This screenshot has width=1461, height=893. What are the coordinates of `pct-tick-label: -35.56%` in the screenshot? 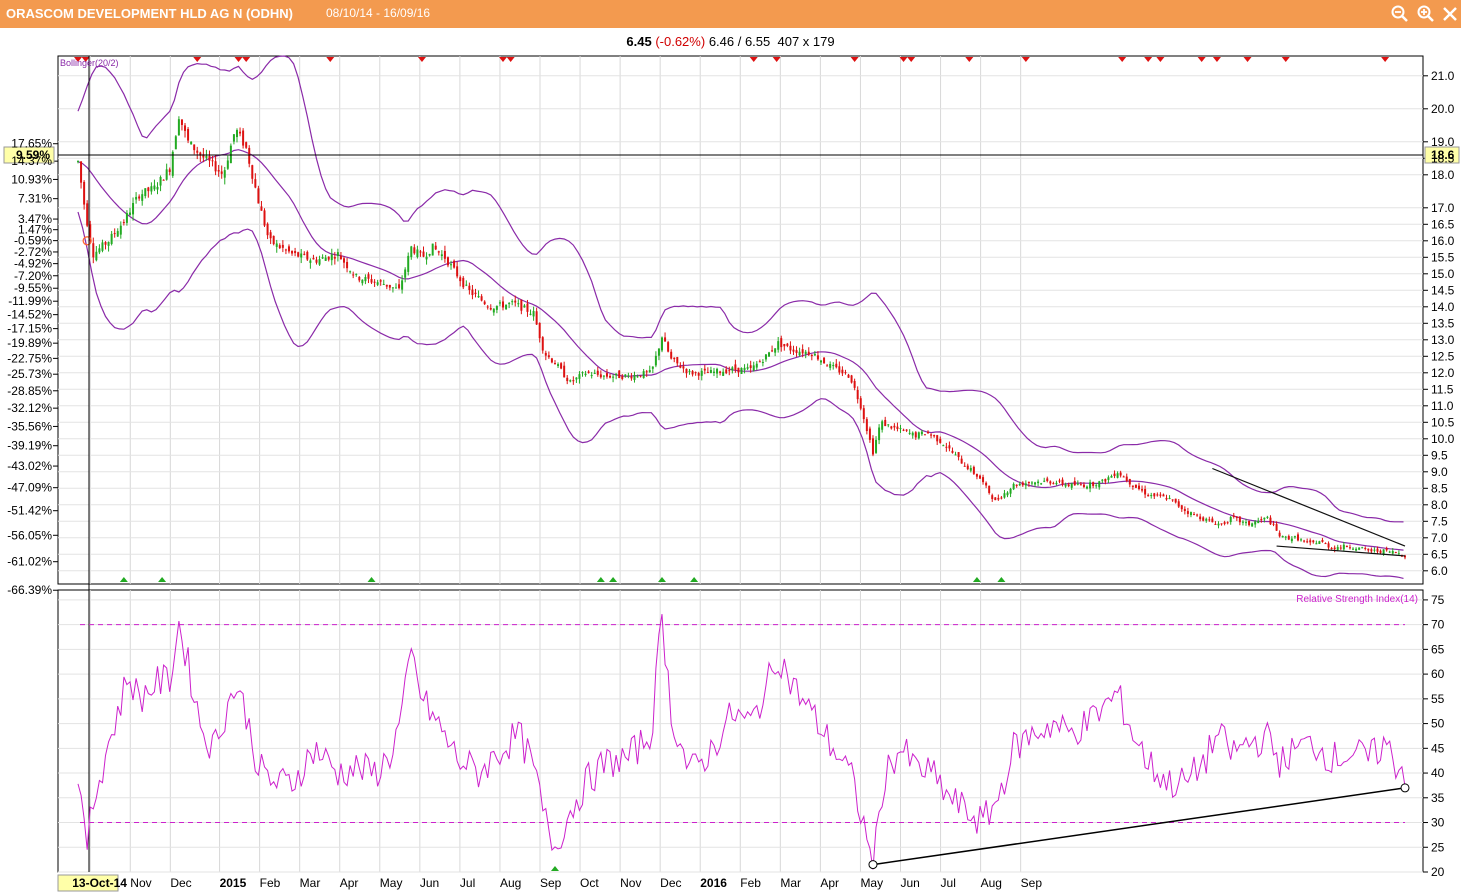 It's located at (29, 426).